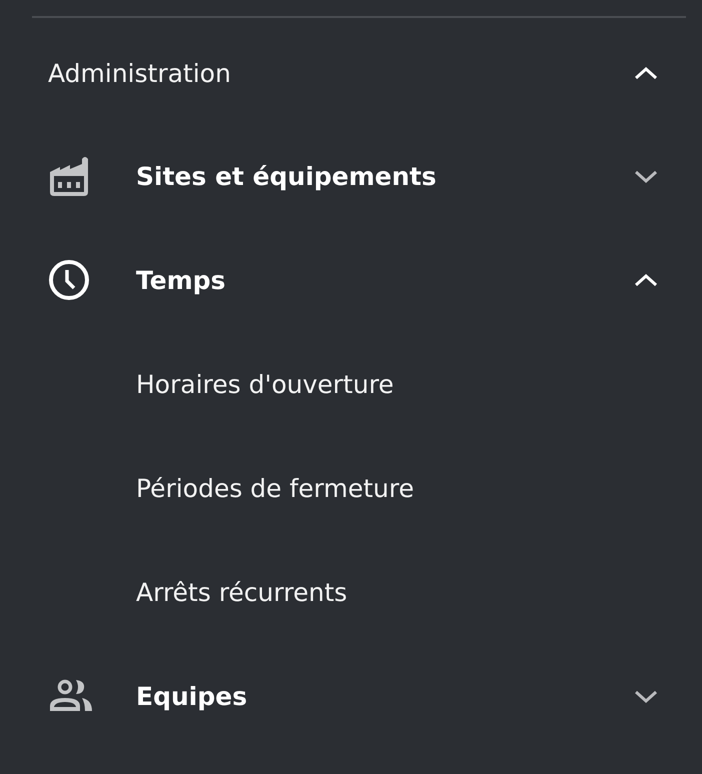  What do you see at coordinates (71, 696) in the screenshot?
I see `people-icon` at bounding box center [71, 696].